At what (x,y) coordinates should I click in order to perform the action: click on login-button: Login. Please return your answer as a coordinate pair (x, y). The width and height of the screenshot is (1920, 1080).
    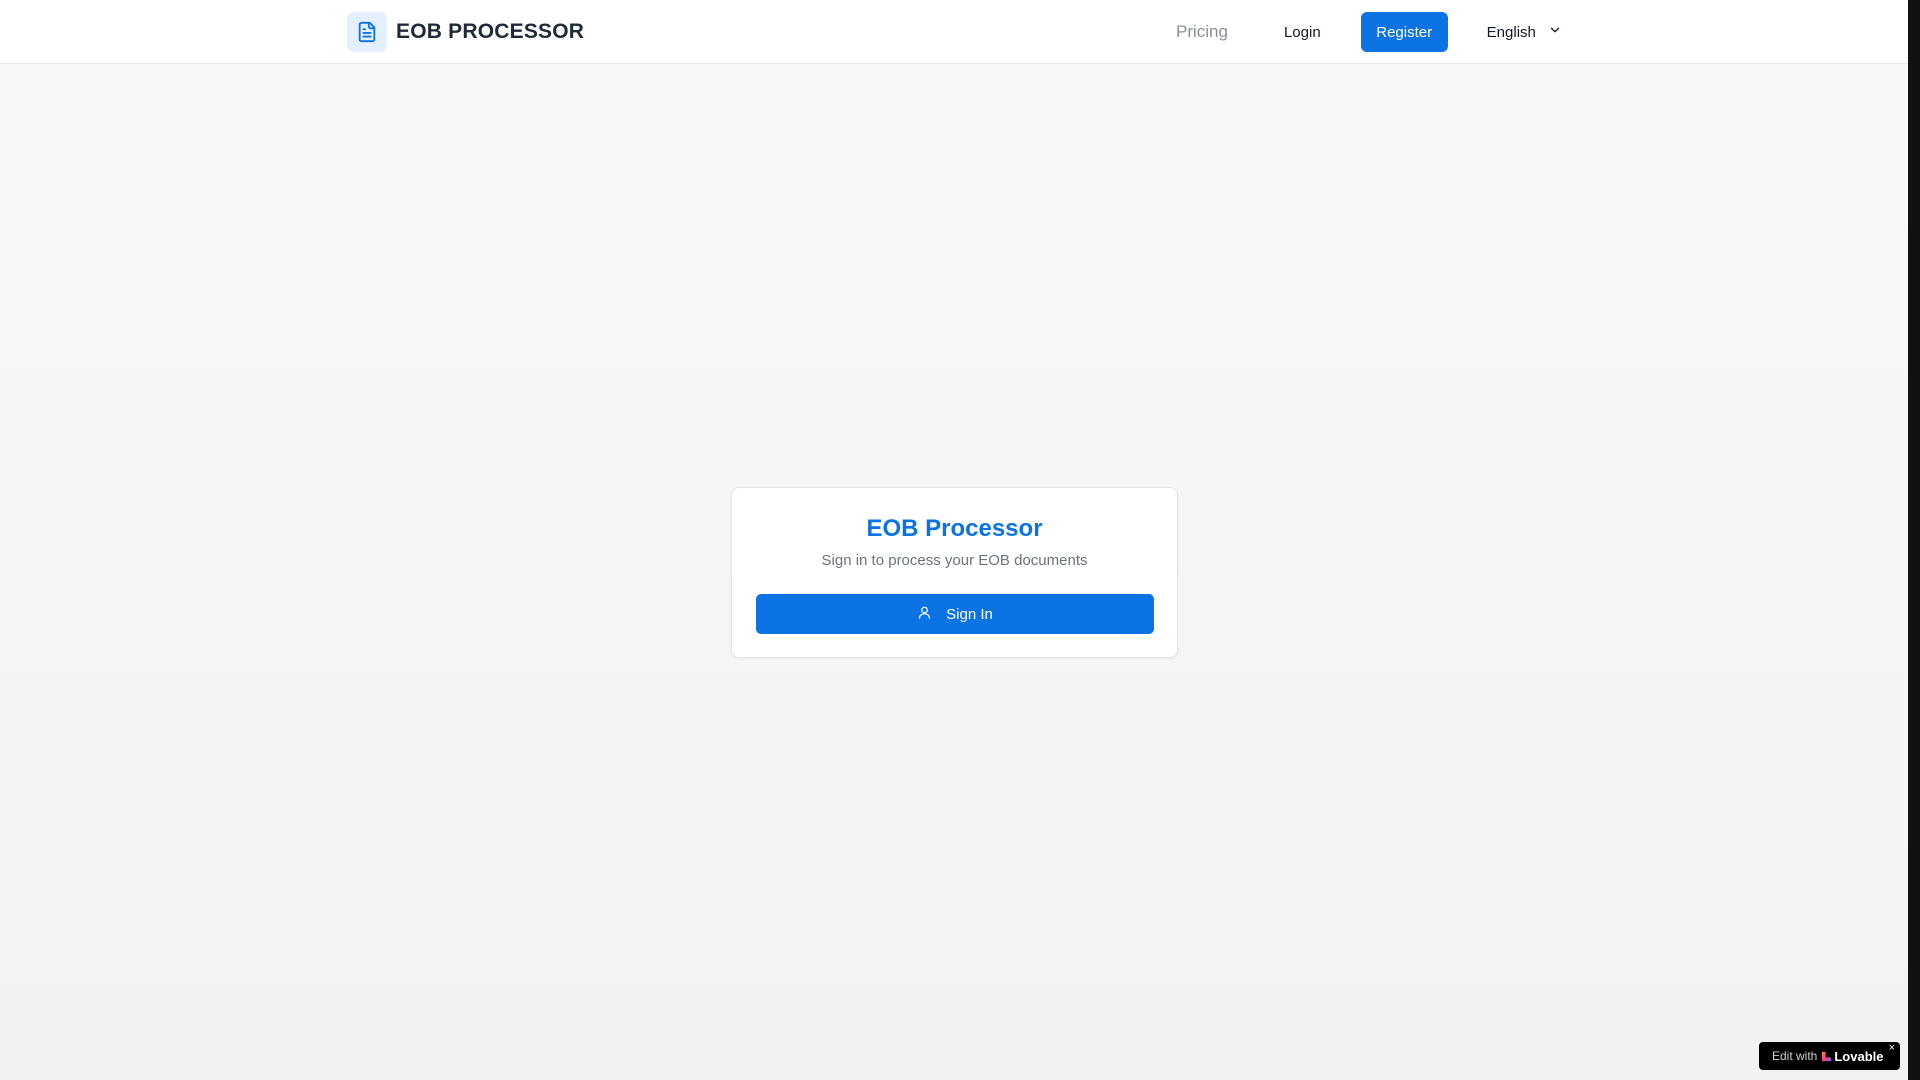
    Looking at the image, I should click on (1302, 32).